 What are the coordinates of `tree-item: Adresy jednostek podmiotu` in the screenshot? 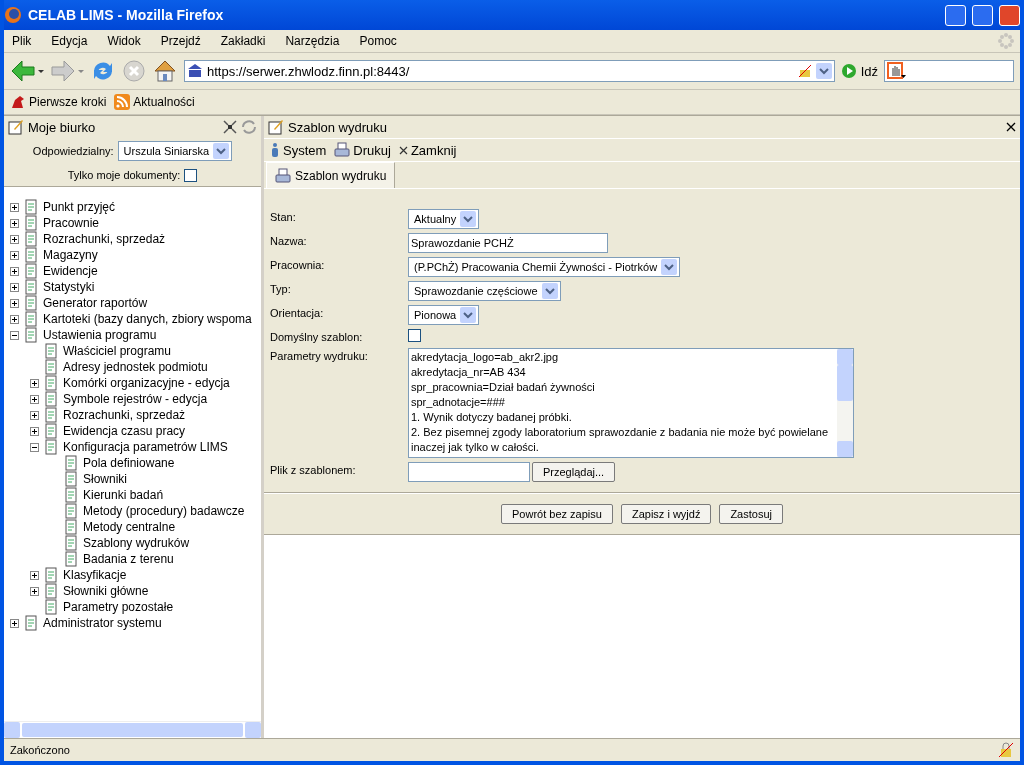 It's located at (135, 367).